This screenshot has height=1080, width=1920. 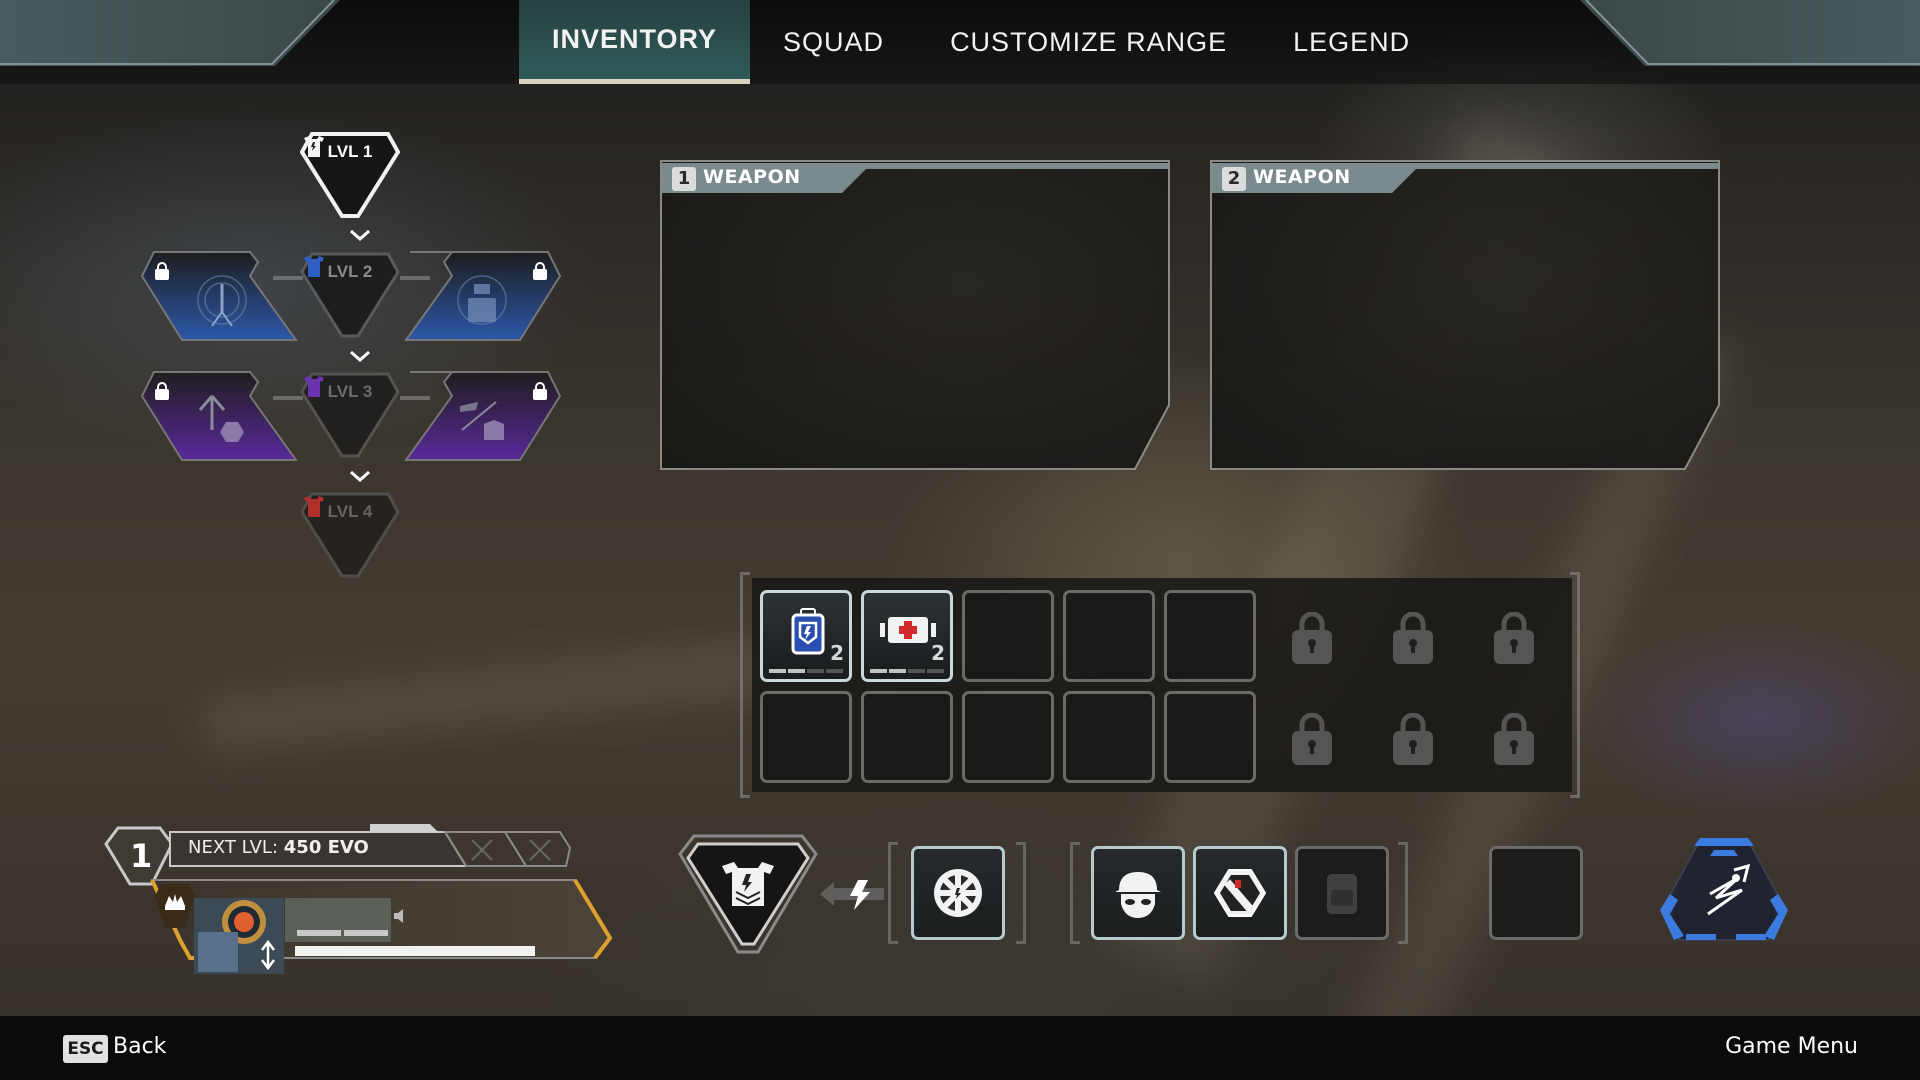 What do you see at coordinates (415, 951) in the screenshot?
I see `health-bar` at bounding box center [415, 951].